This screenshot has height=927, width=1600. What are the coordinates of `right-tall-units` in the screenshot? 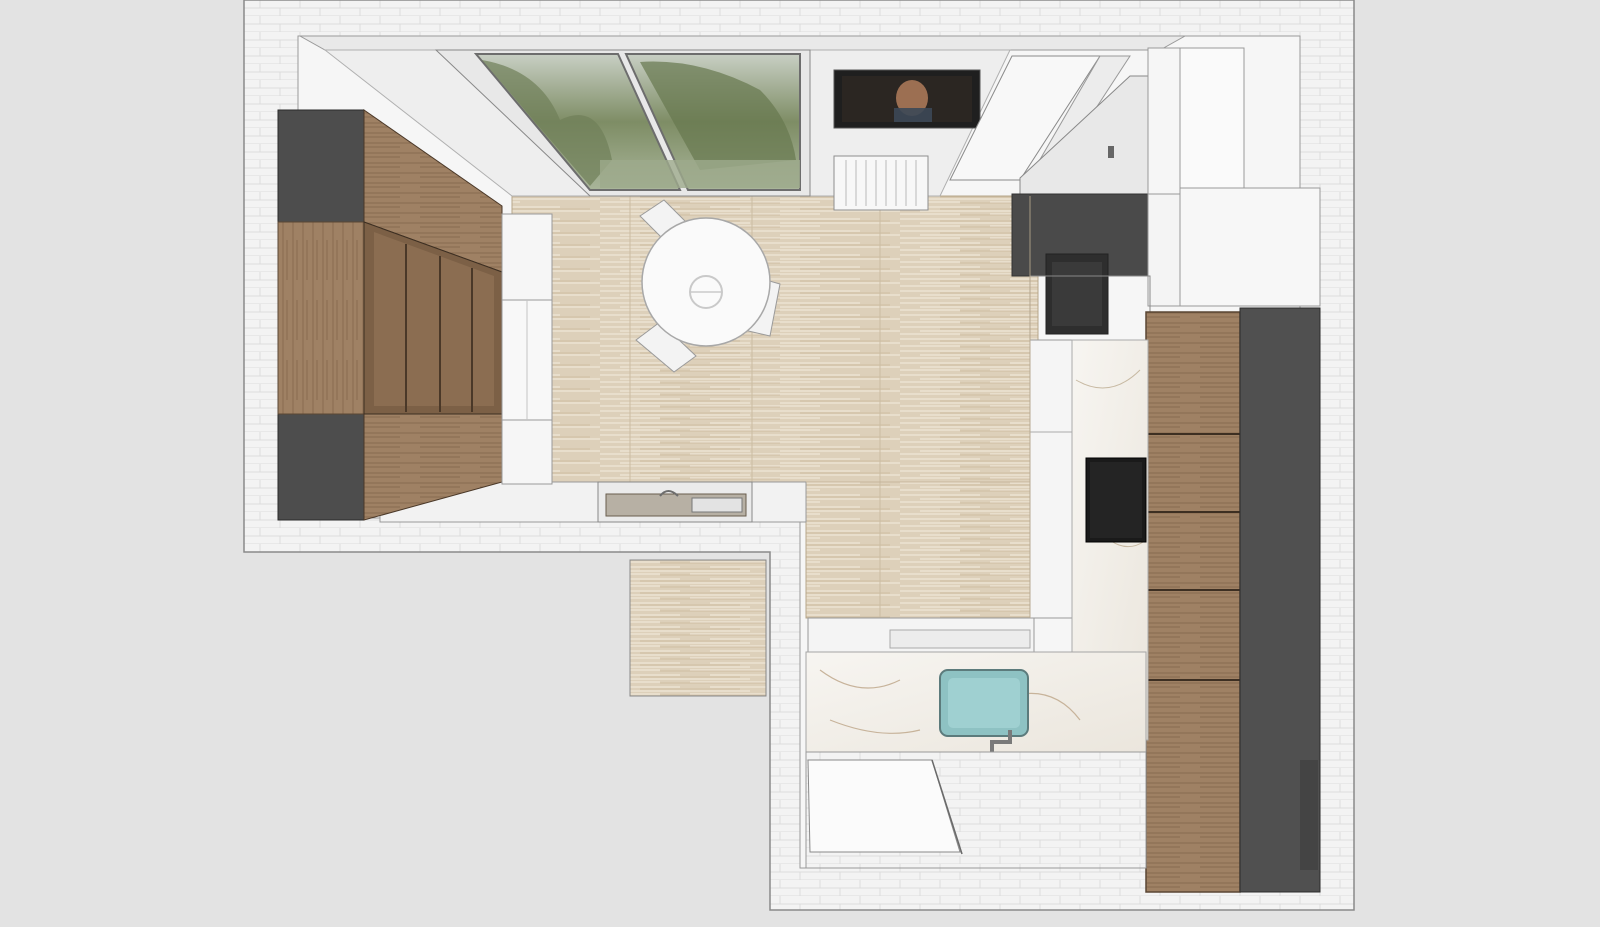 It's located at (1233, 600).